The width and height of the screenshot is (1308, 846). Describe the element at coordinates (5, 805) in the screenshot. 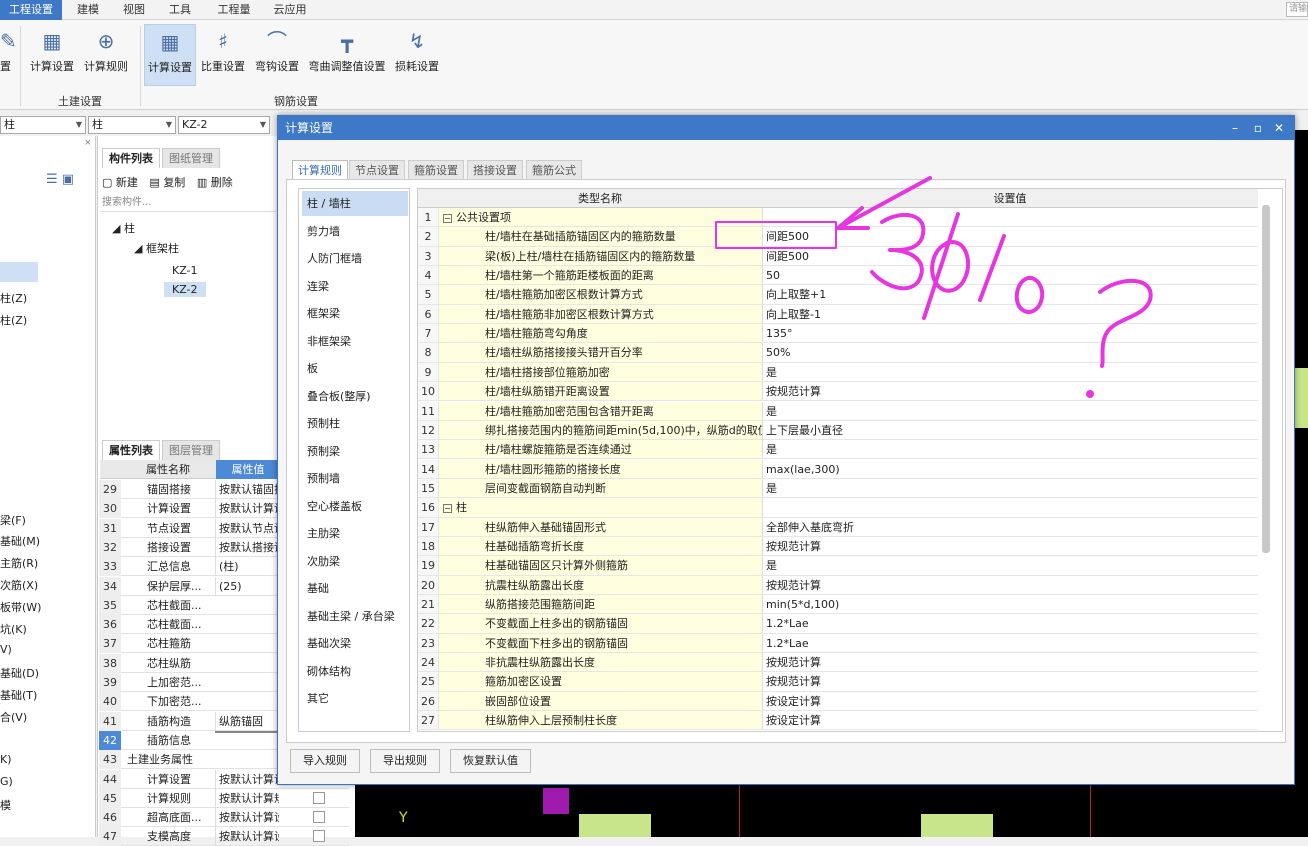

I see `left-nav-item: 模` at that location.